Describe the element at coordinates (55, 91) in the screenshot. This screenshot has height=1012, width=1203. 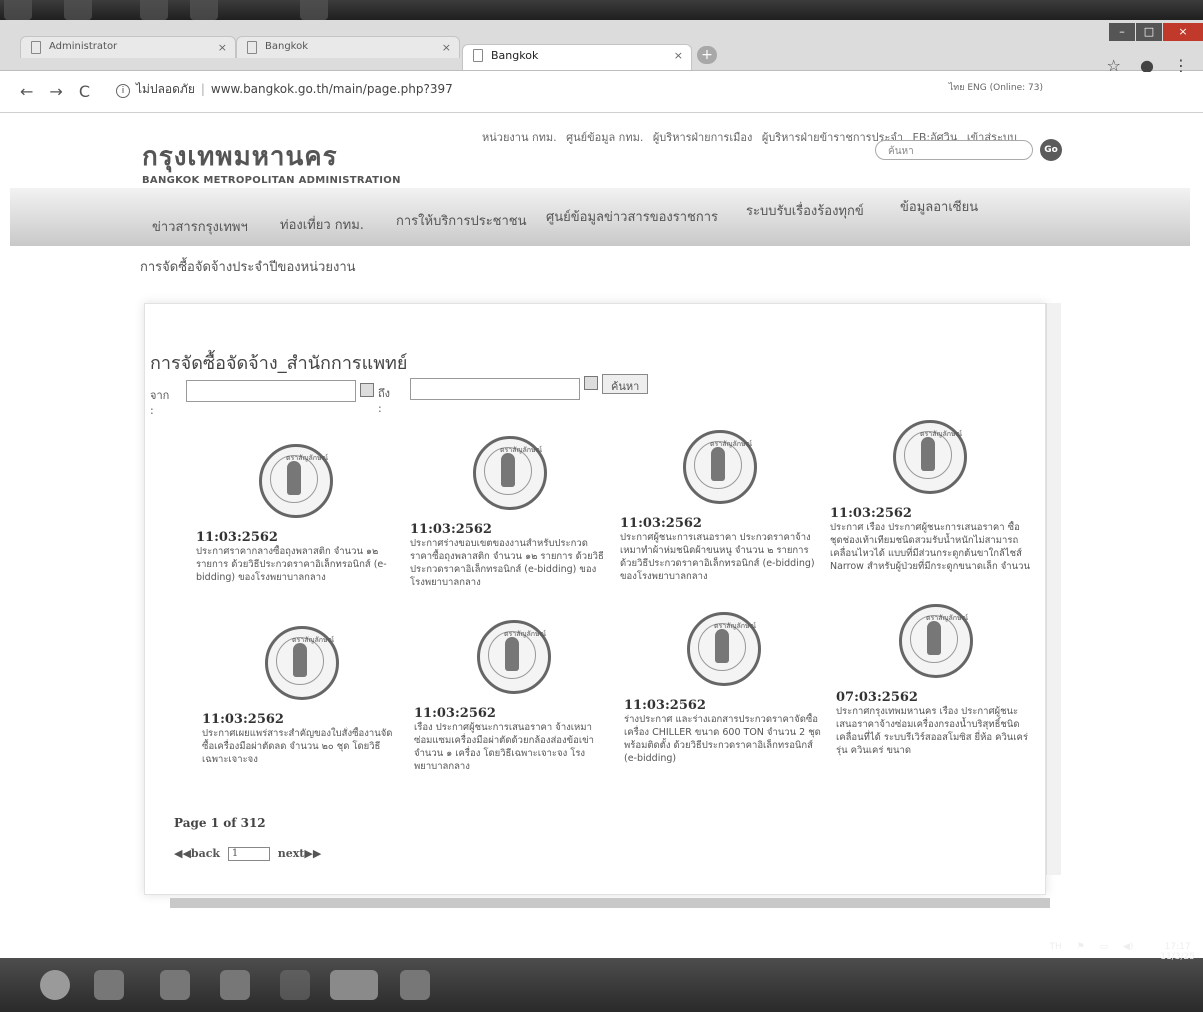
I see `forward-arrow-icon: →` at that location.